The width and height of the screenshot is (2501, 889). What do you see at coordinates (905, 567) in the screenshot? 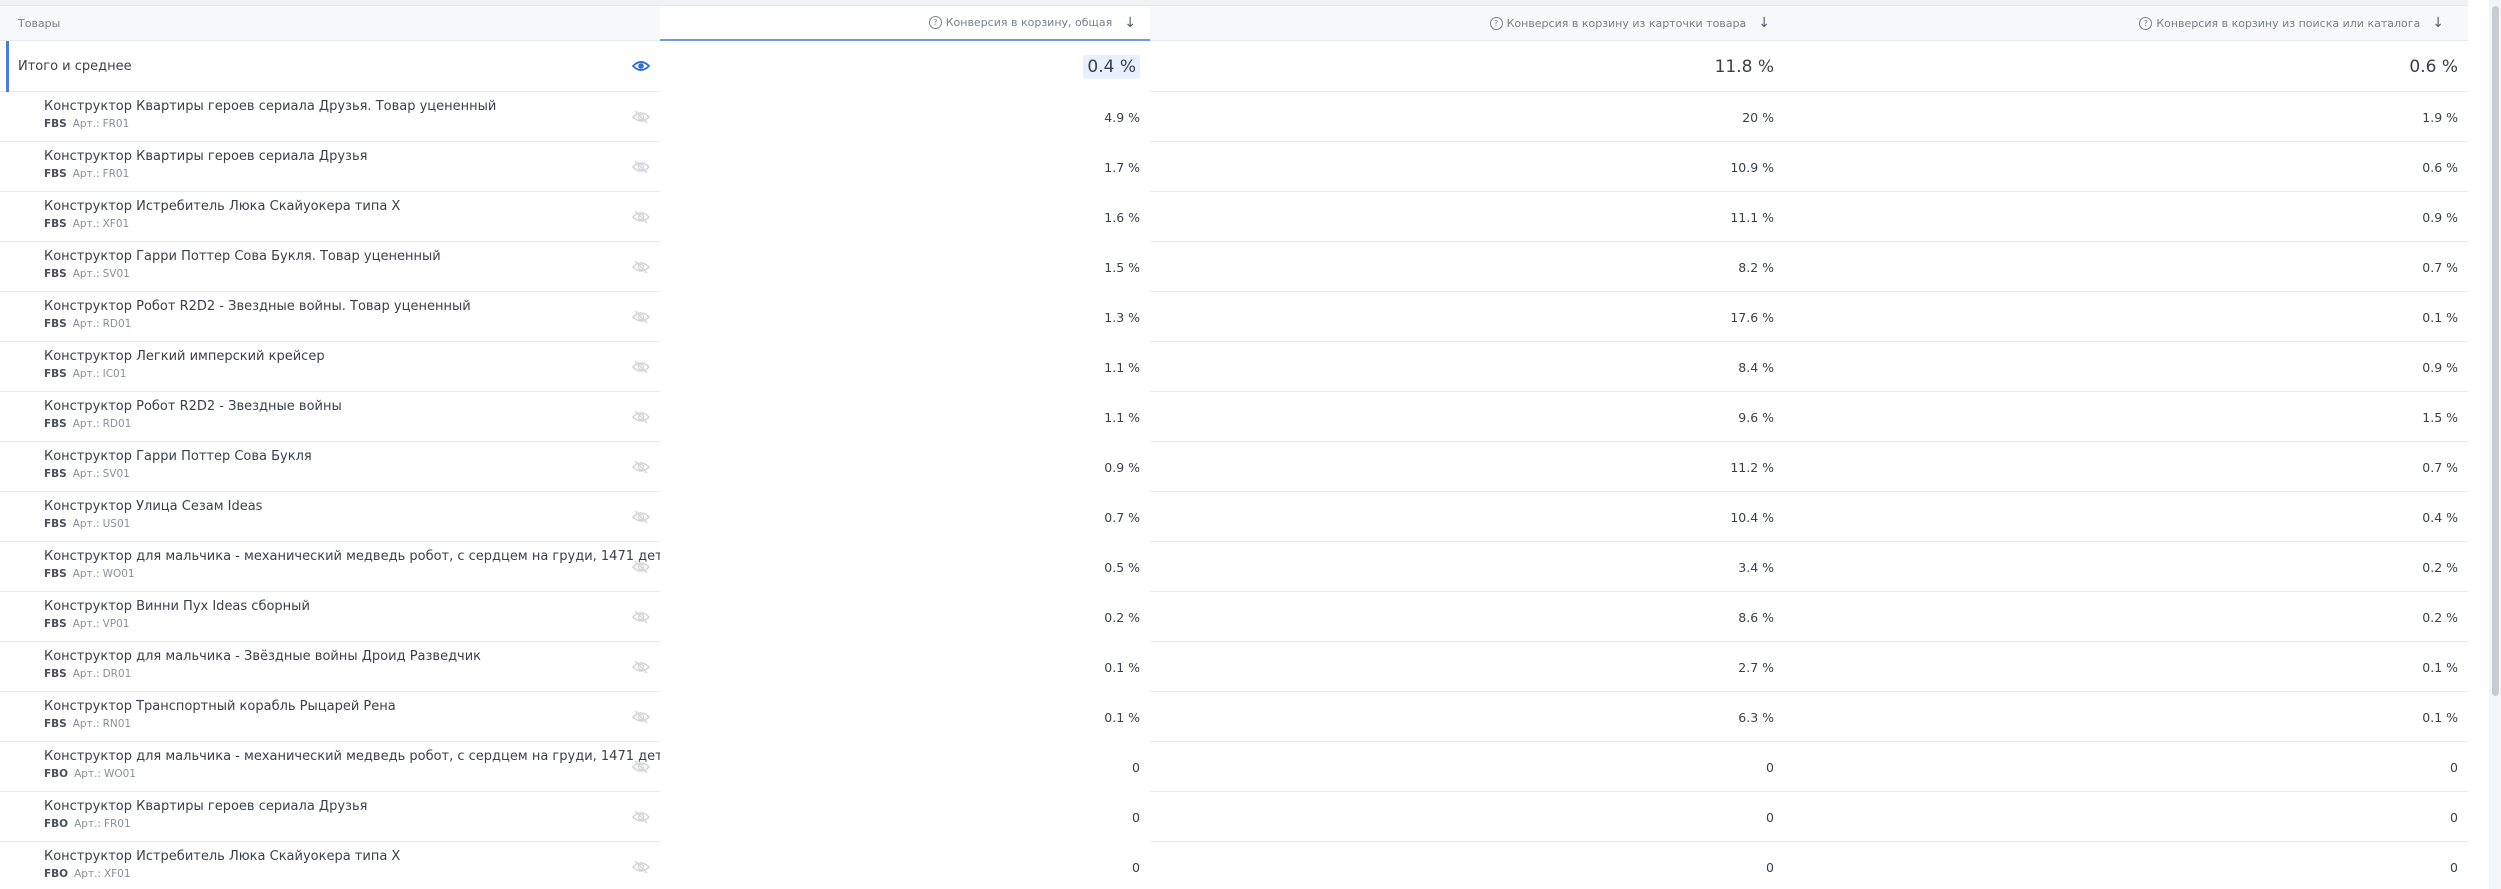
I see `cart-conversion-total: 0.5 %` at bounding box center [905, 567].